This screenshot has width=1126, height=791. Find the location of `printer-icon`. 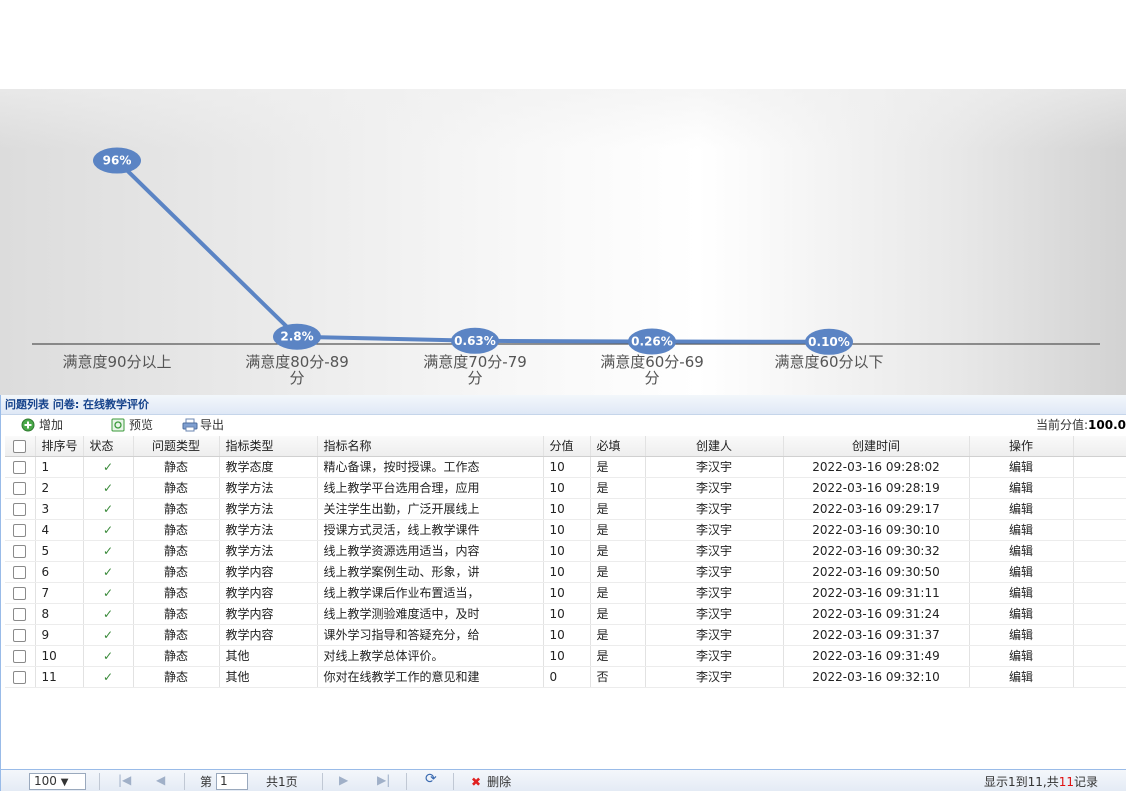

printer-icon is located at coordinates (190, 425).